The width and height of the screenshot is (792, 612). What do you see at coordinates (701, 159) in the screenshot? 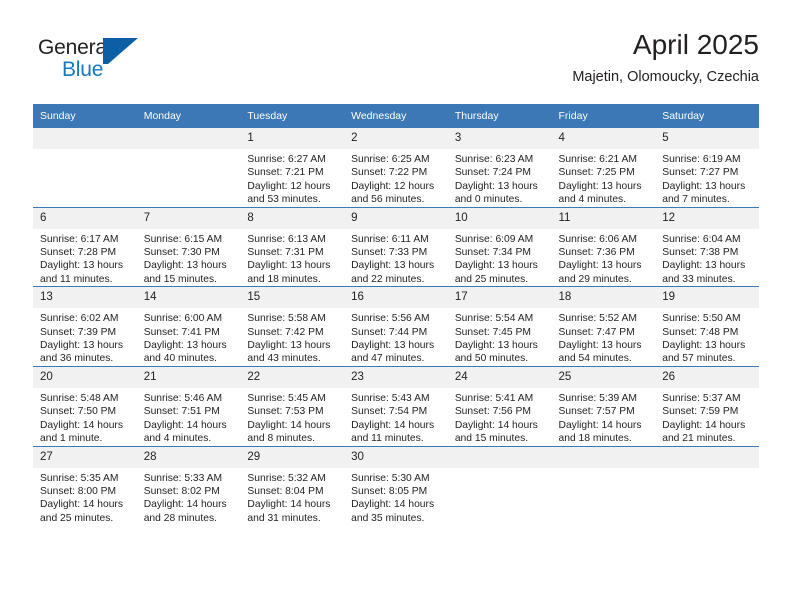
I see `sunrise-text: Sunrise: 6:19 AM` at bounding box center [701, 159].